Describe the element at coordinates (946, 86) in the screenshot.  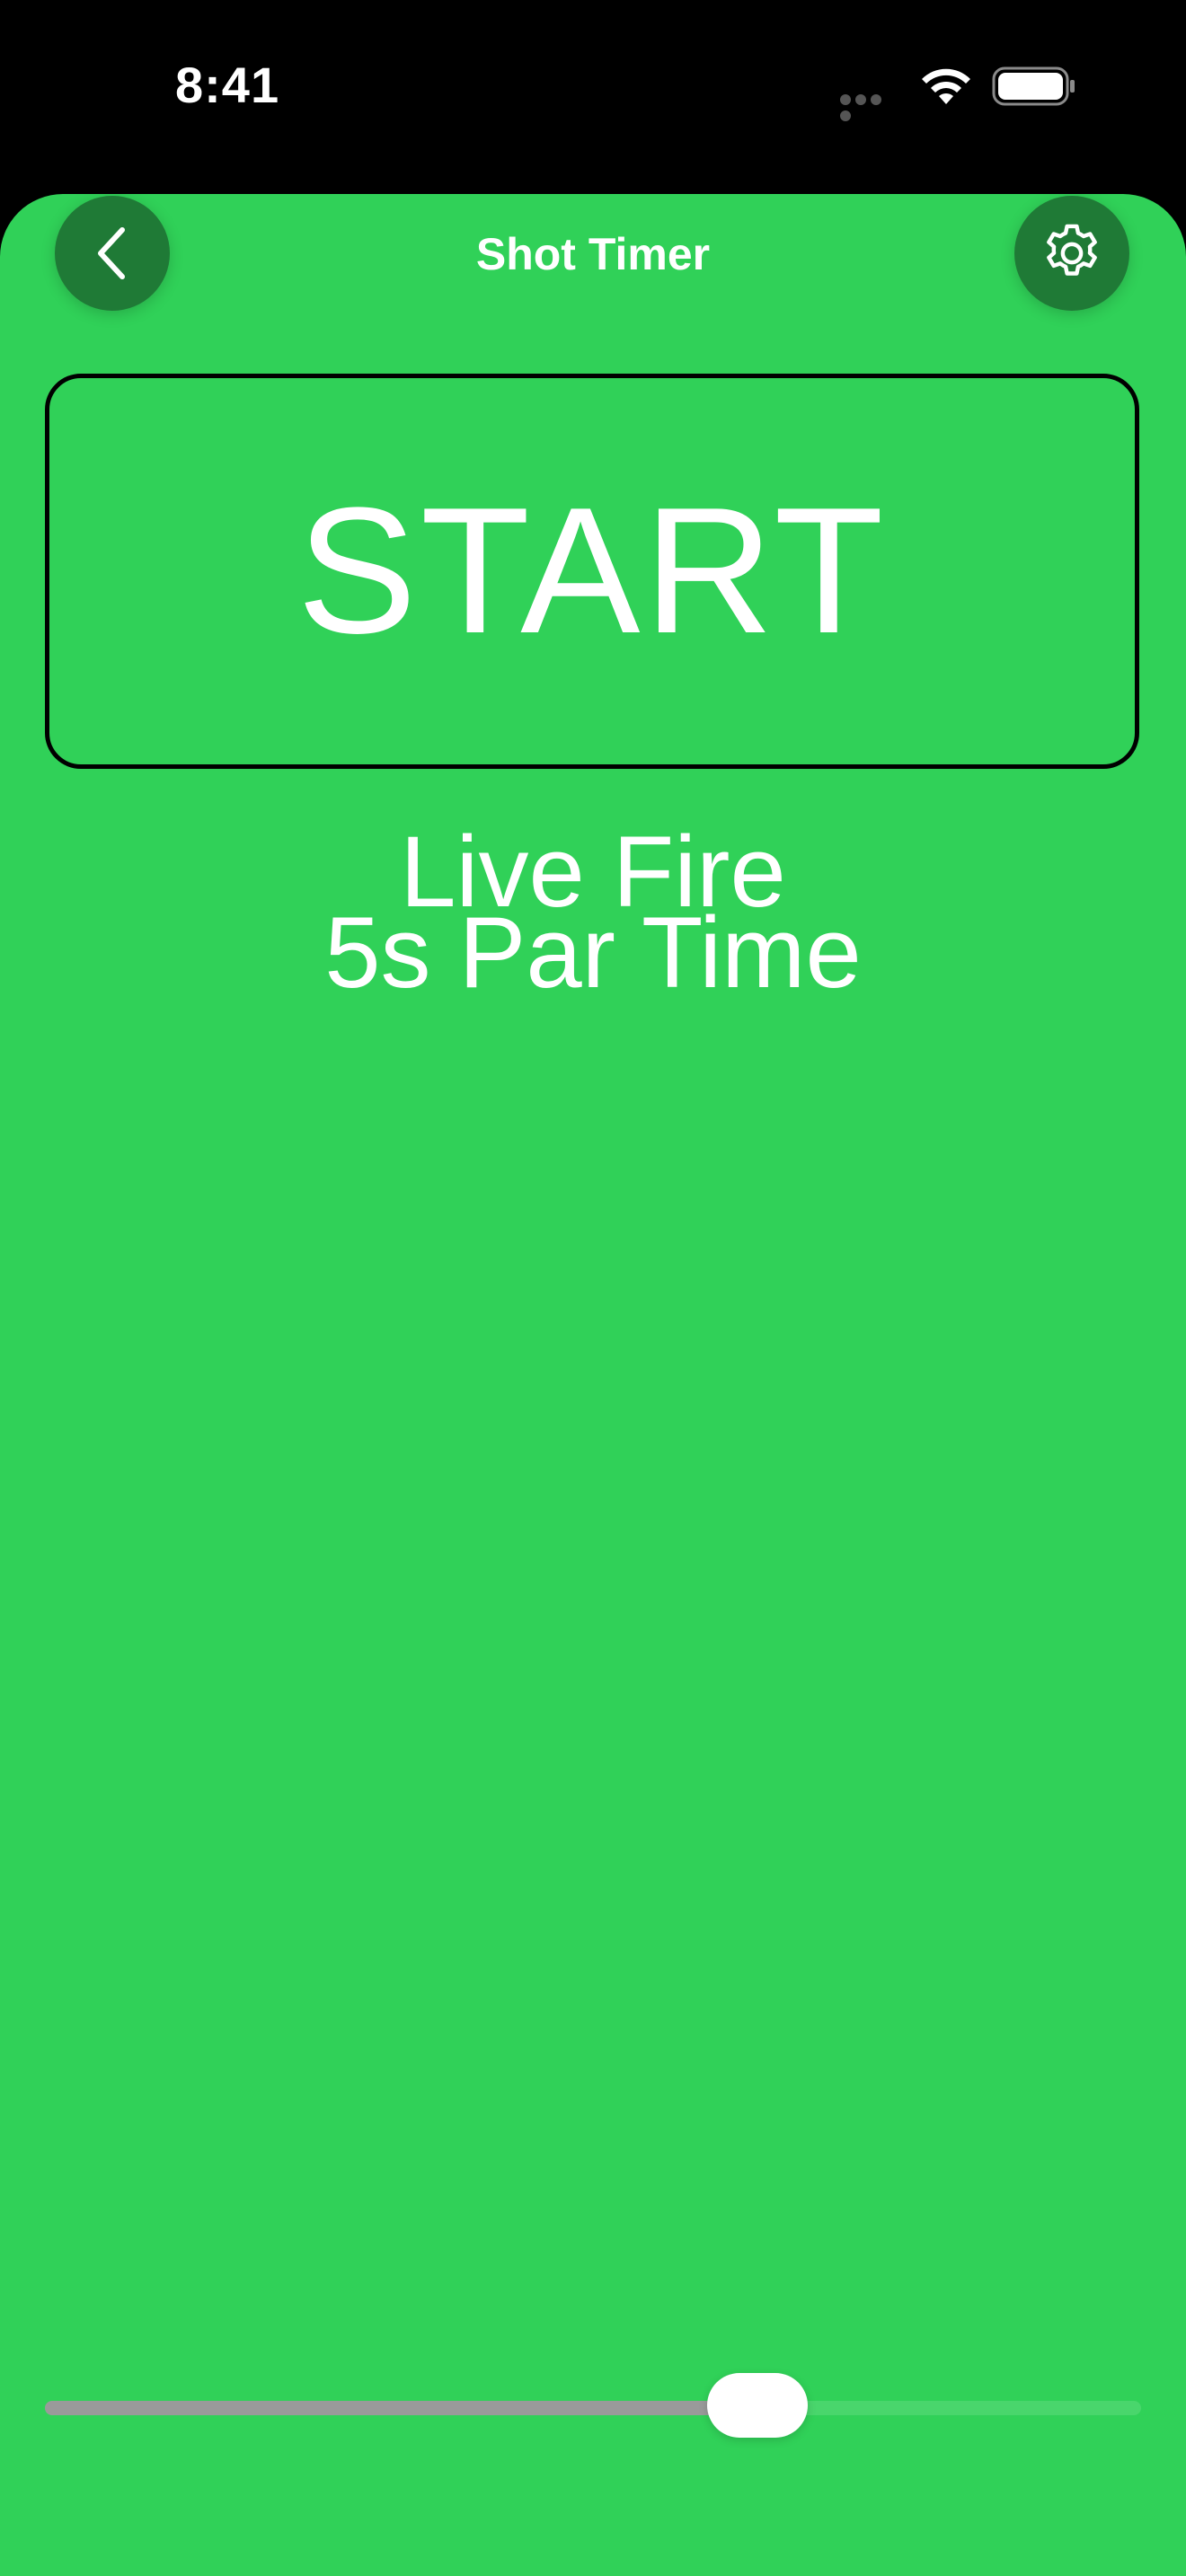
I see `wifi-icon` at that location.